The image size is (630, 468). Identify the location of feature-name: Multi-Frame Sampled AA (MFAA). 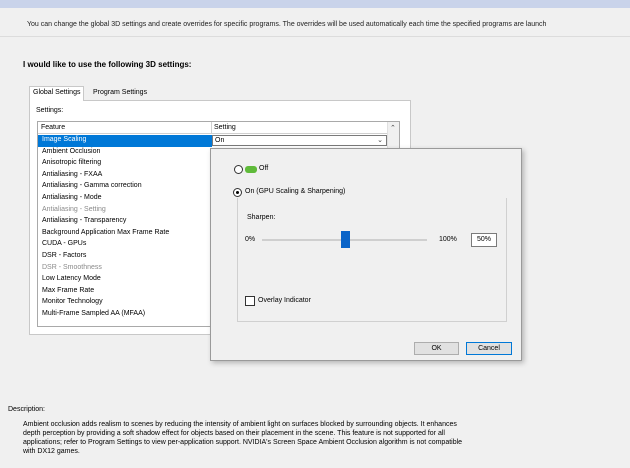
(94, 313).